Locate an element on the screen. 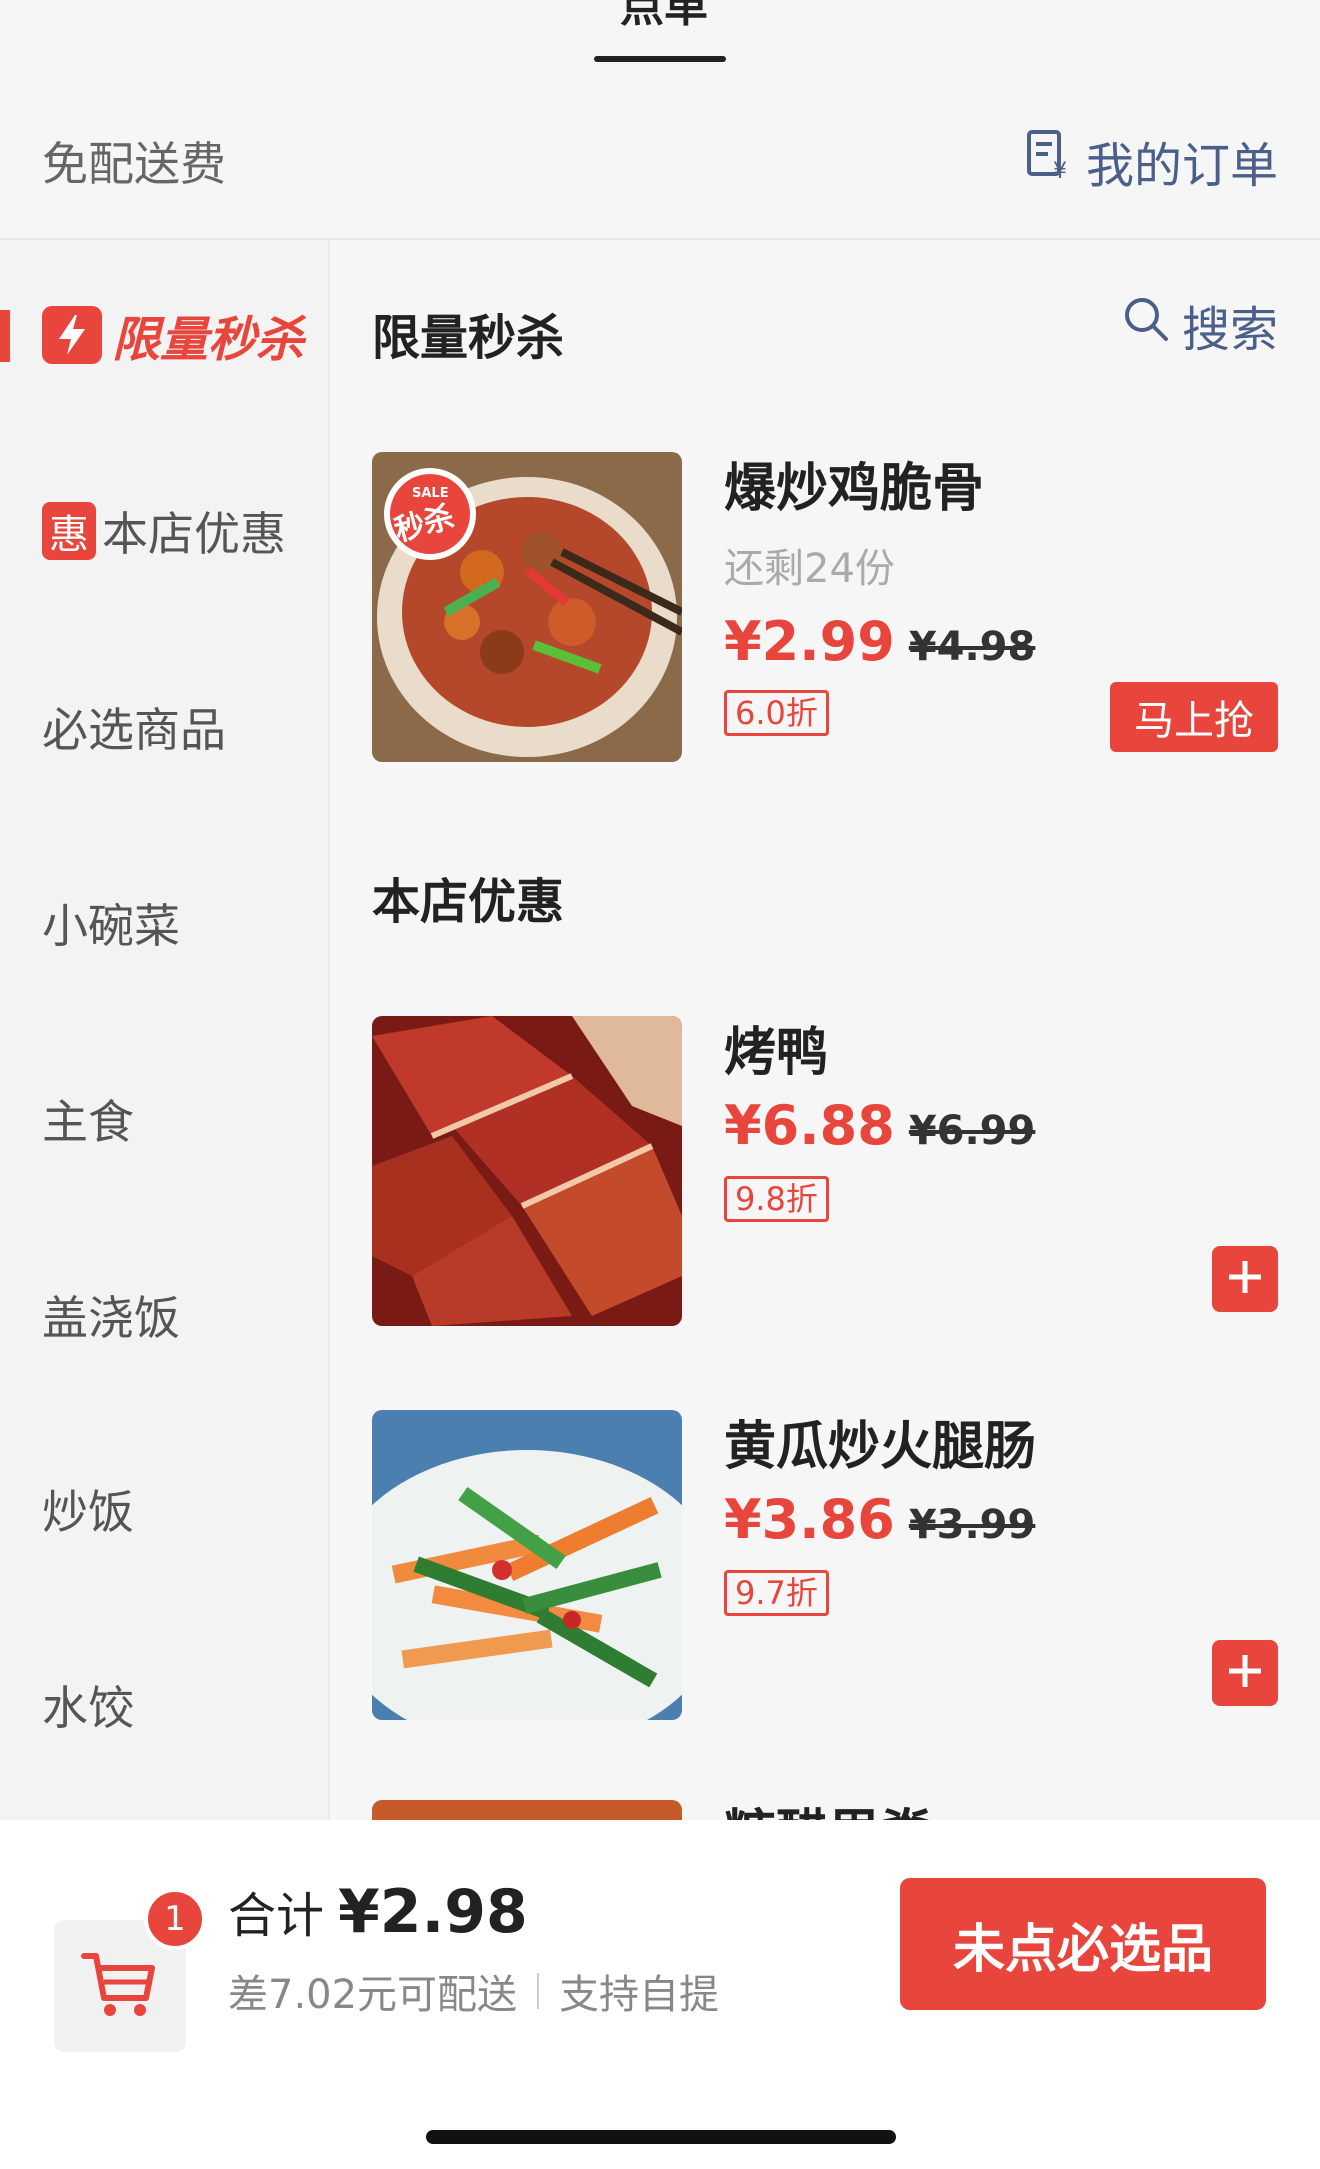 Image resolution: width=1320 pixels, height=2169 pixels. search-label: 搜索 is located at coordinates (1229, 330).